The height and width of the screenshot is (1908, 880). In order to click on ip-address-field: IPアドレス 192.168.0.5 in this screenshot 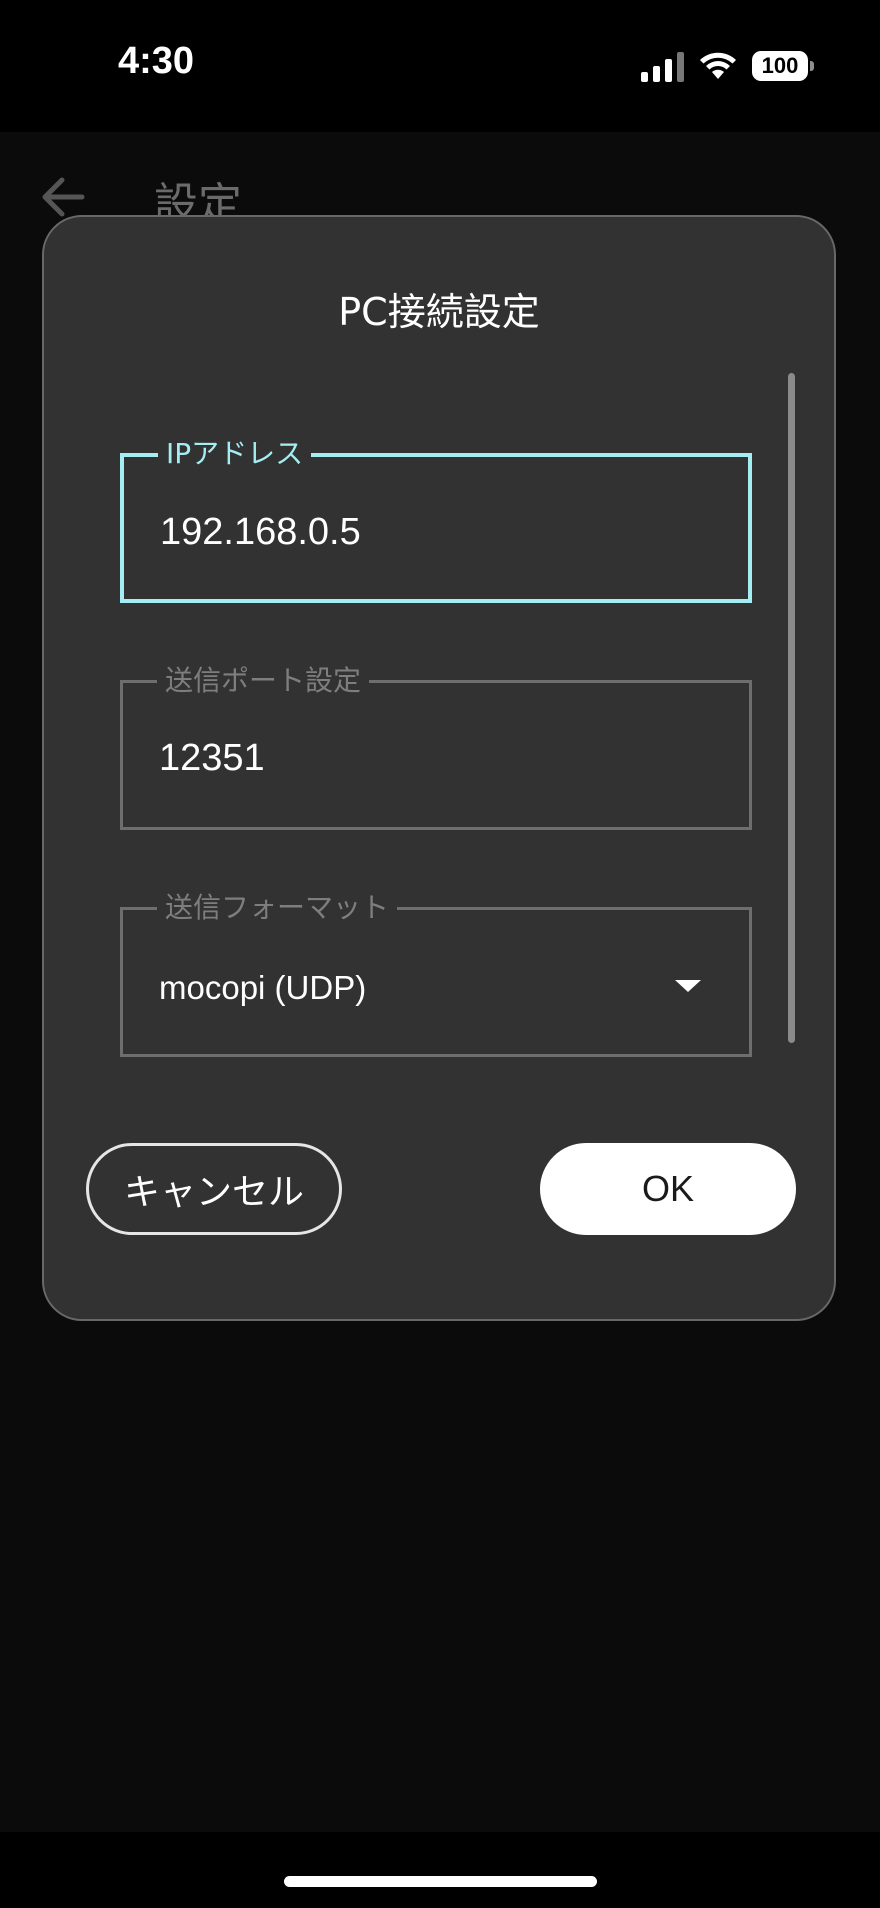, I will do `click(436, 518)`.